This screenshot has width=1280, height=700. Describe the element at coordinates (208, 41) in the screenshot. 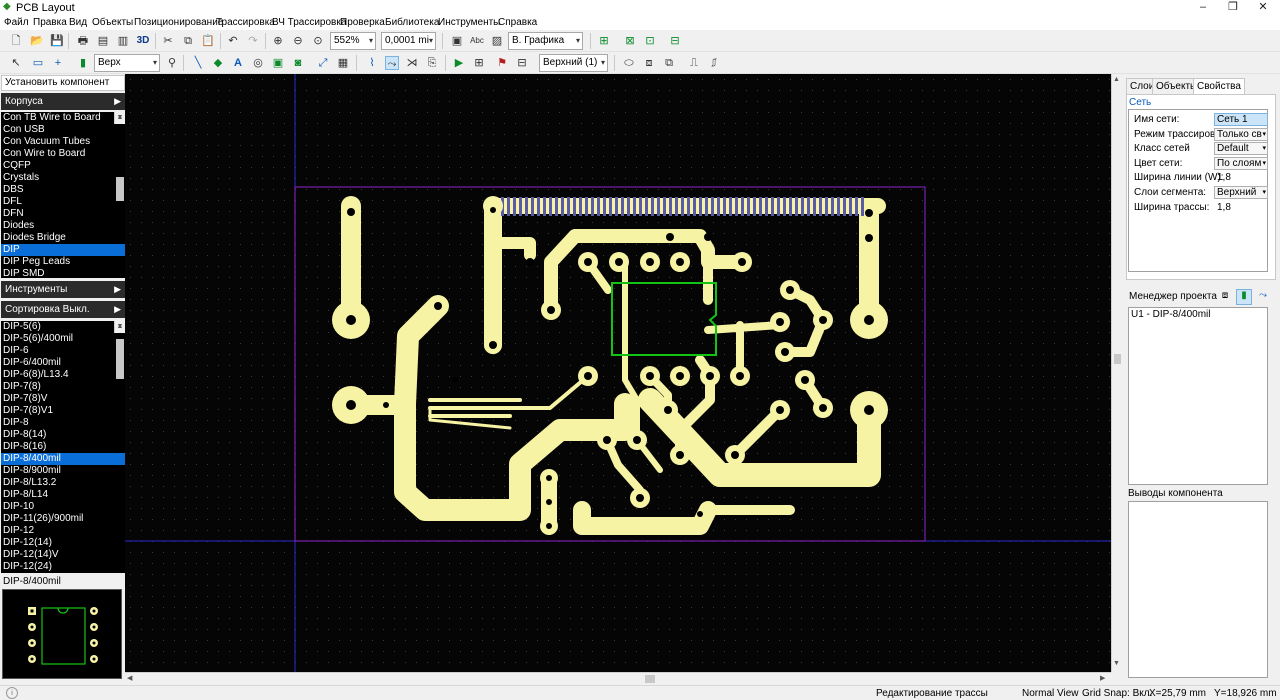

I see `paste-icon: 📋` at that location.